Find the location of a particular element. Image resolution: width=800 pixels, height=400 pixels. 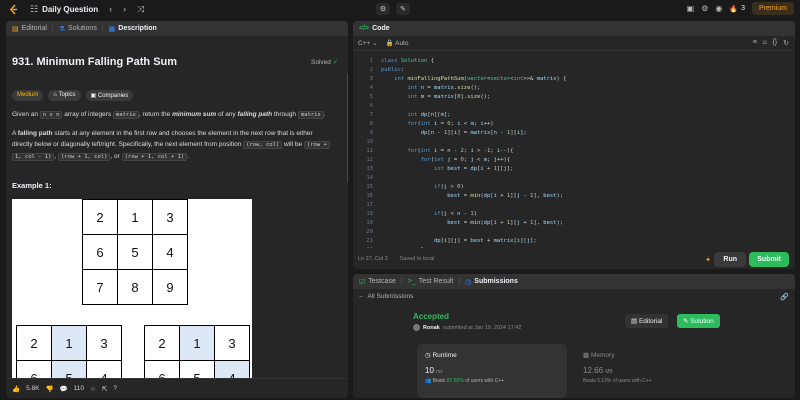

tab-description: ▦ Description is located at coordinates (133, 29).